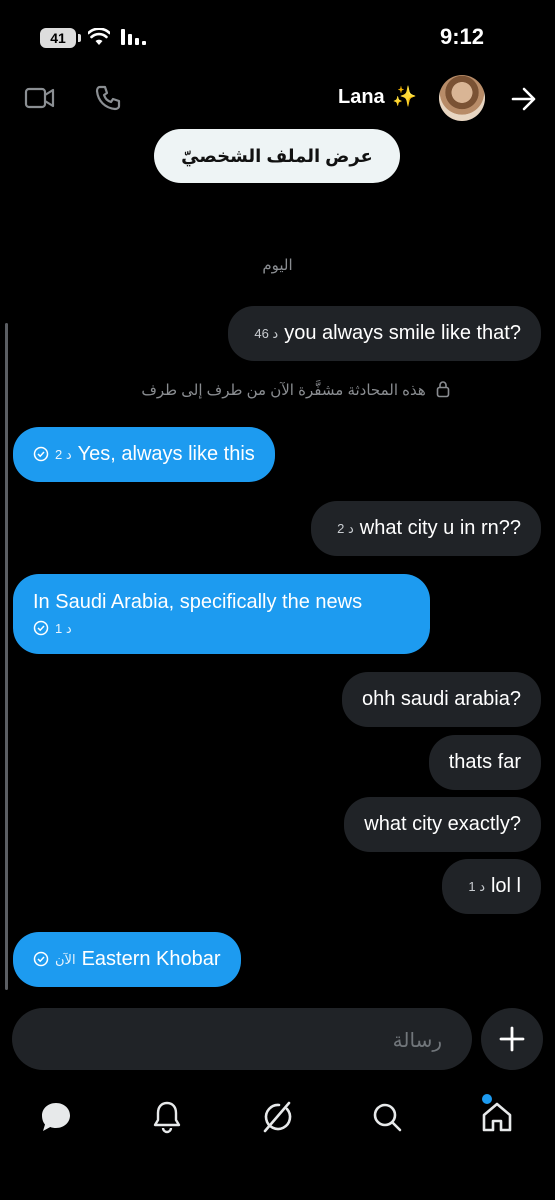 Image resolution: width=555 pixels, height=1200 pixels. What do you see at coordinates (487, 1099) in the screenshot?
I see `home-notification-dot` at bounding box center [487, 1099].